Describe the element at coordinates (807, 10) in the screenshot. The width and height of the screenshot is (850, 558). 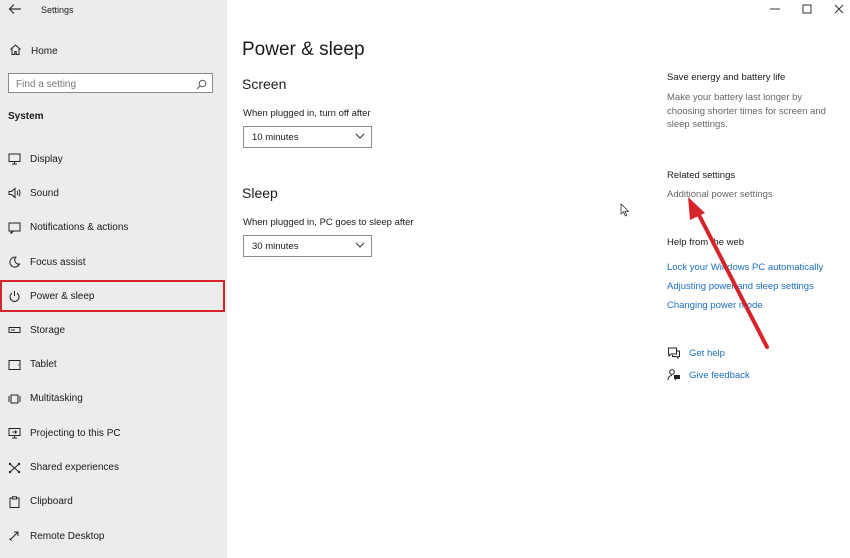
I see `maximize-button` at that location.